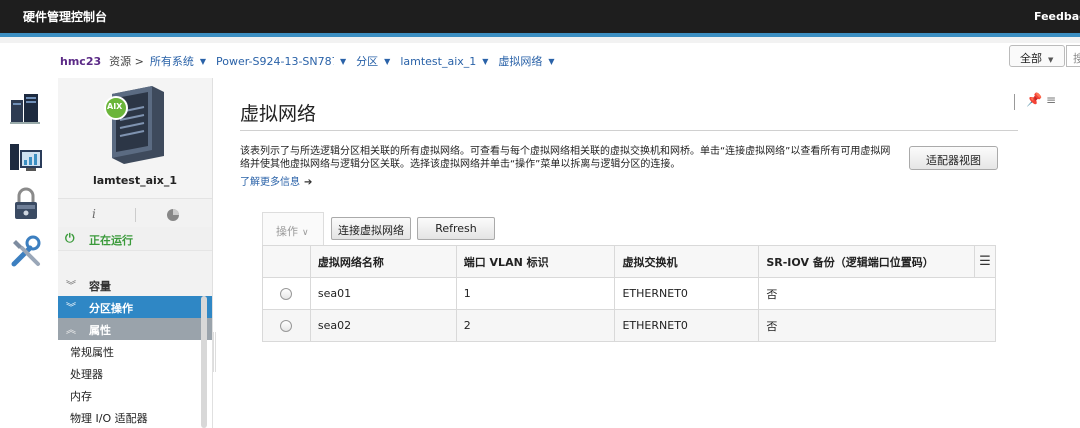  What do you see at coordinates (70, 238) in the screenshot?
I see `power-icon: ⏻` at bounding box center [70, 238].